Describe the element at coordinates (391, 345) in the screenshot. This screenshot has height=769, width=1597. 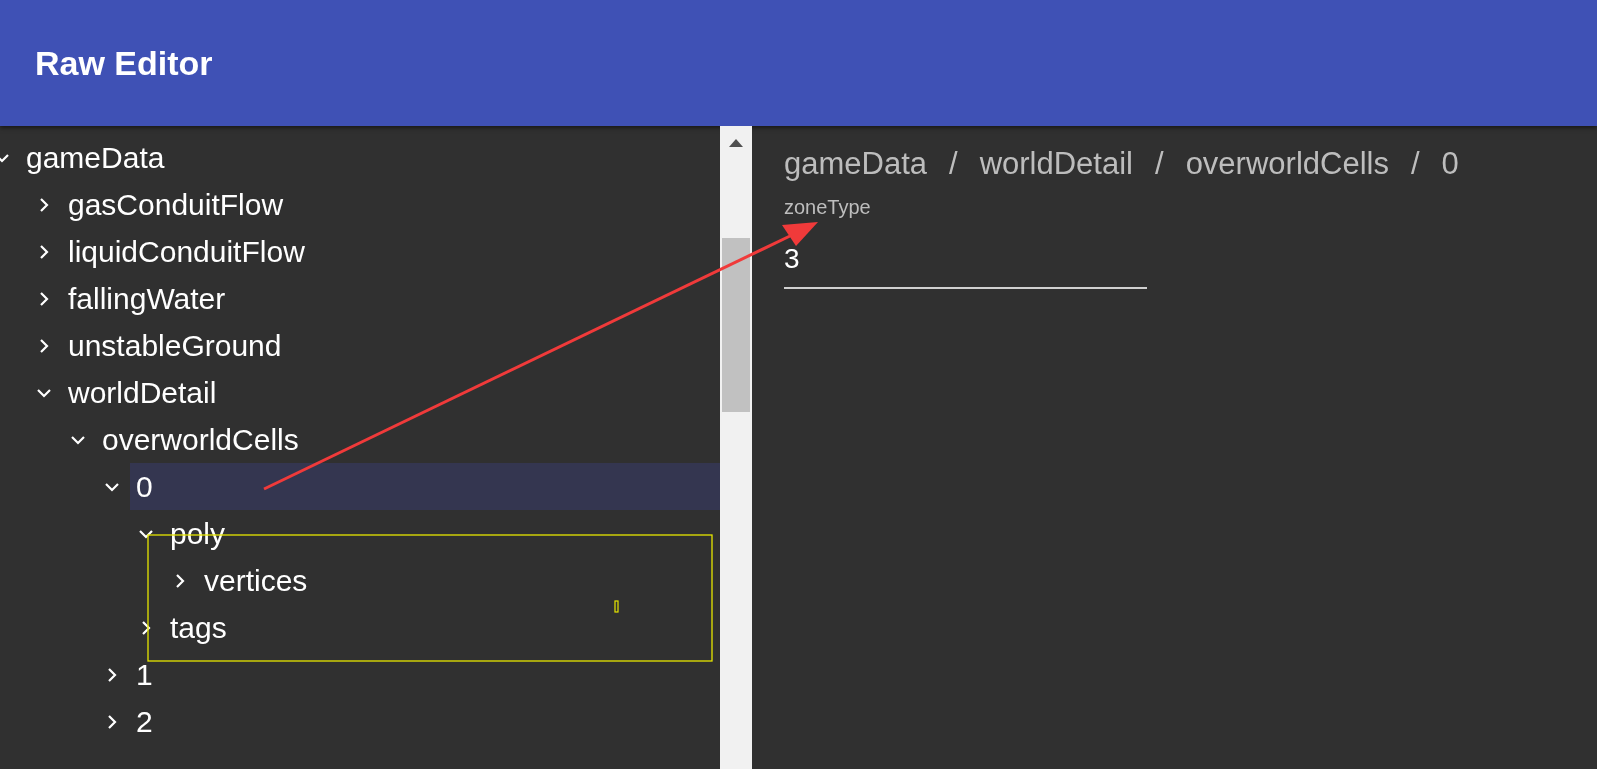
I see `tree-item: unstableGround` at that location.